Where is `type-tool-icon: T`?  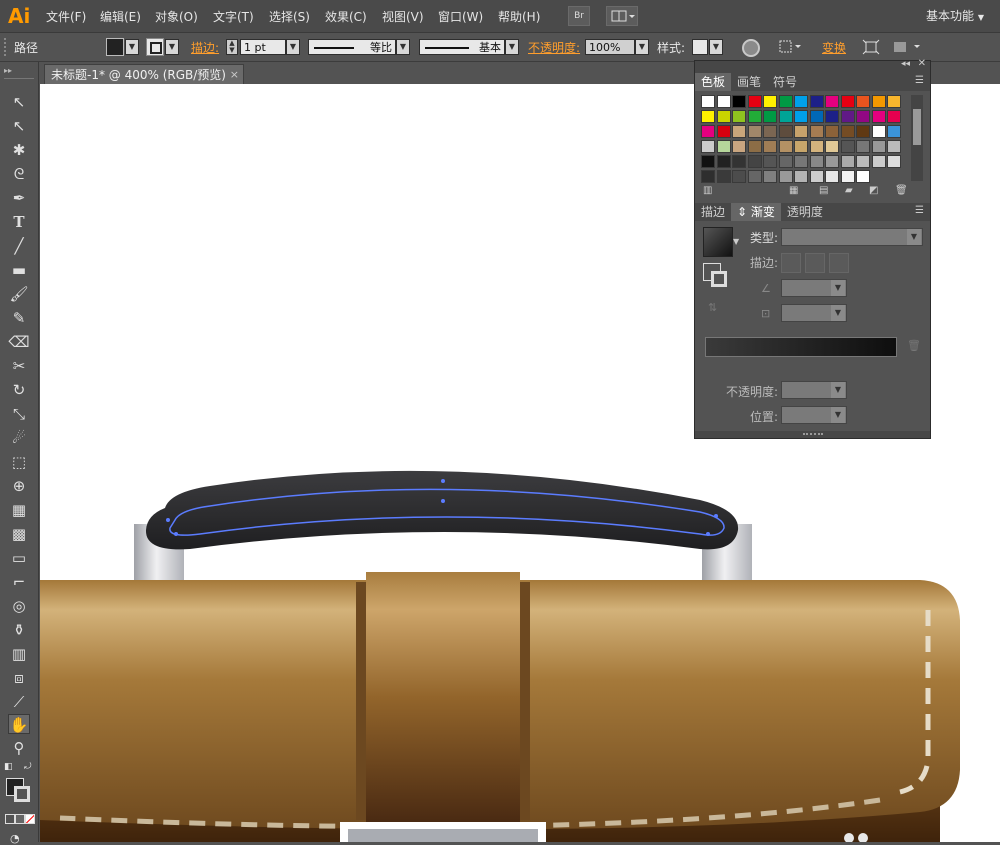
type-tool-icon: T is located at coordinates (19, 222).